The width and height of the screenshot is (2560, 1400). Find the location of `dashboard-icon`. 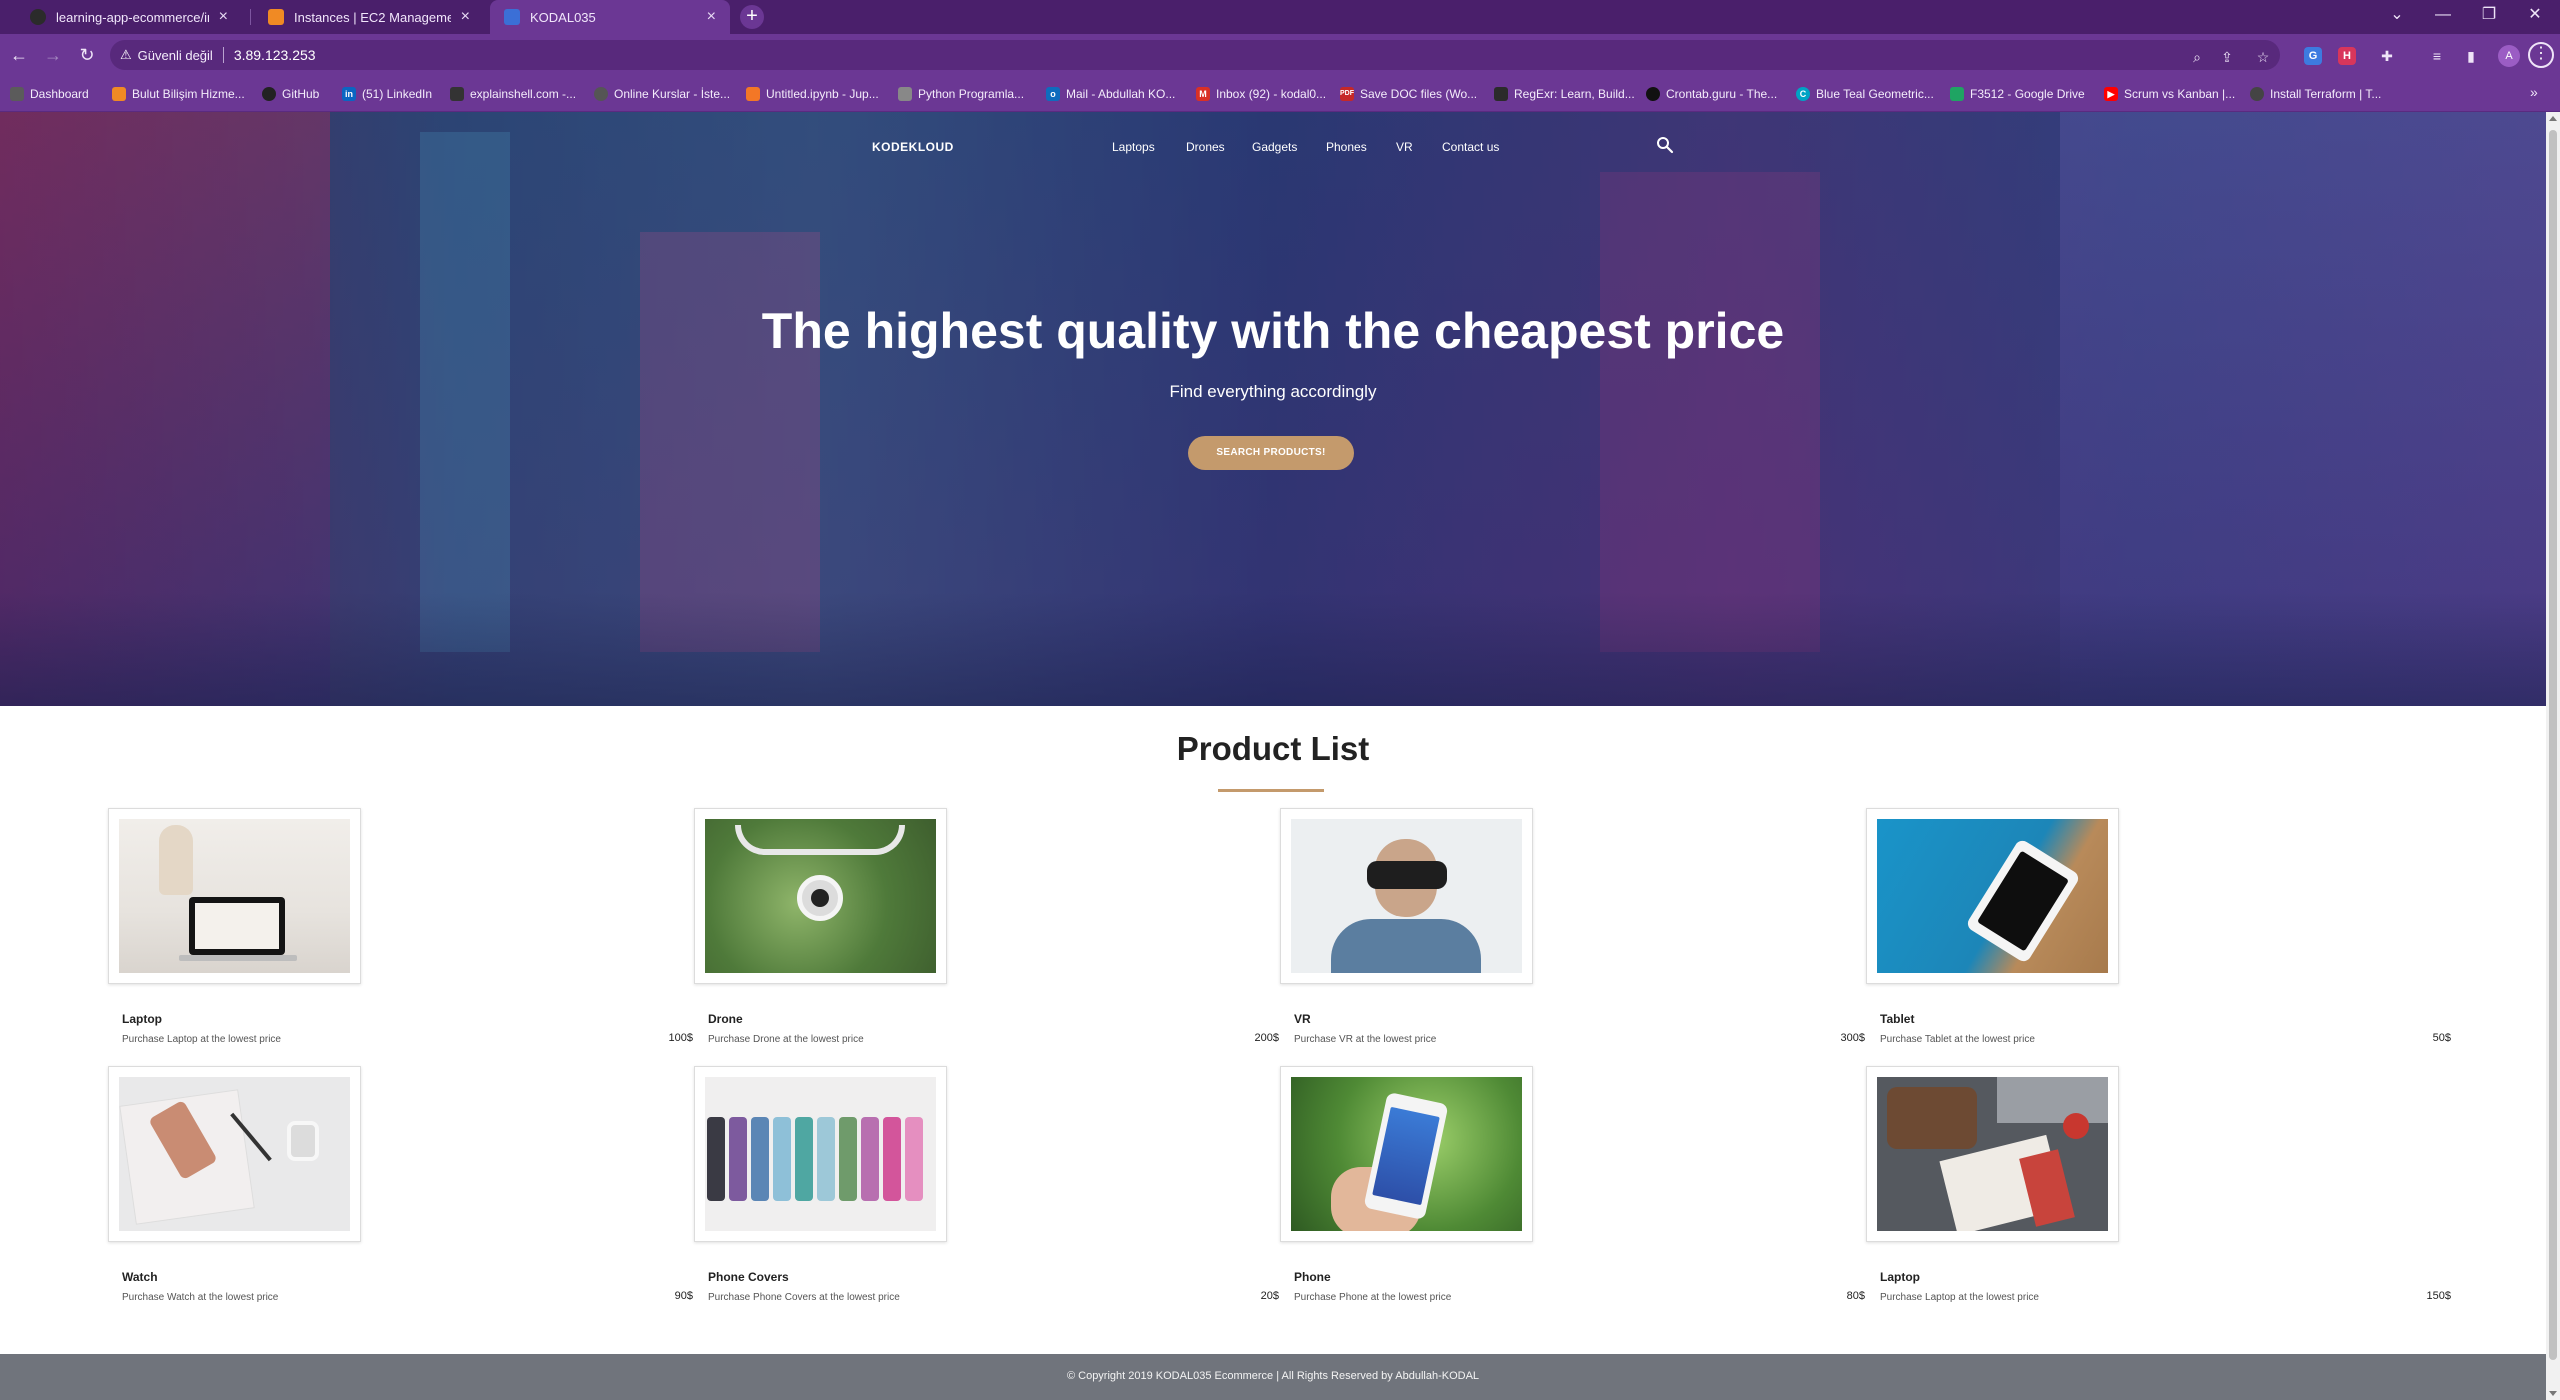

dashboard-icon is located at coordinates (17, 94).